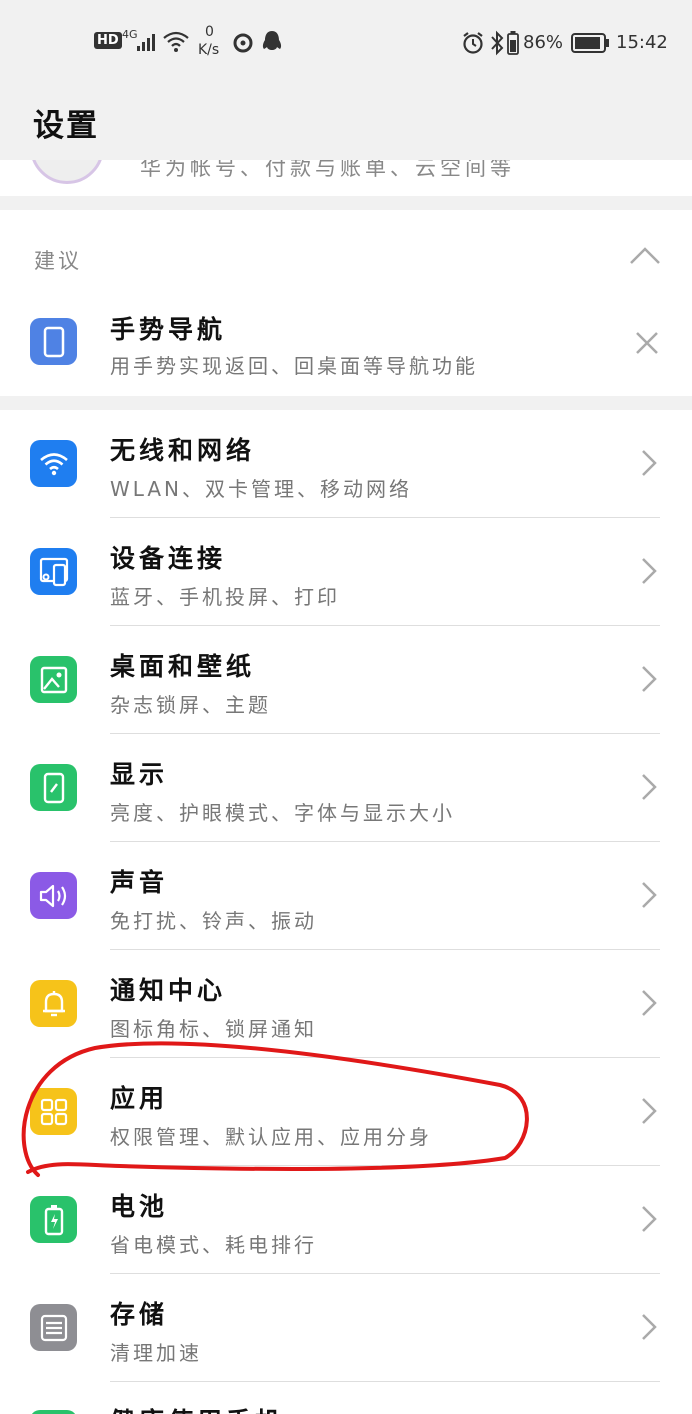 The image size is (692, 1414). What do you see at coordinates (282, 813) in the screenshot?
I see `settings-item-subtitle: 亮度、护眼模式、字体与显示大小` at bounding box center [282, 813].